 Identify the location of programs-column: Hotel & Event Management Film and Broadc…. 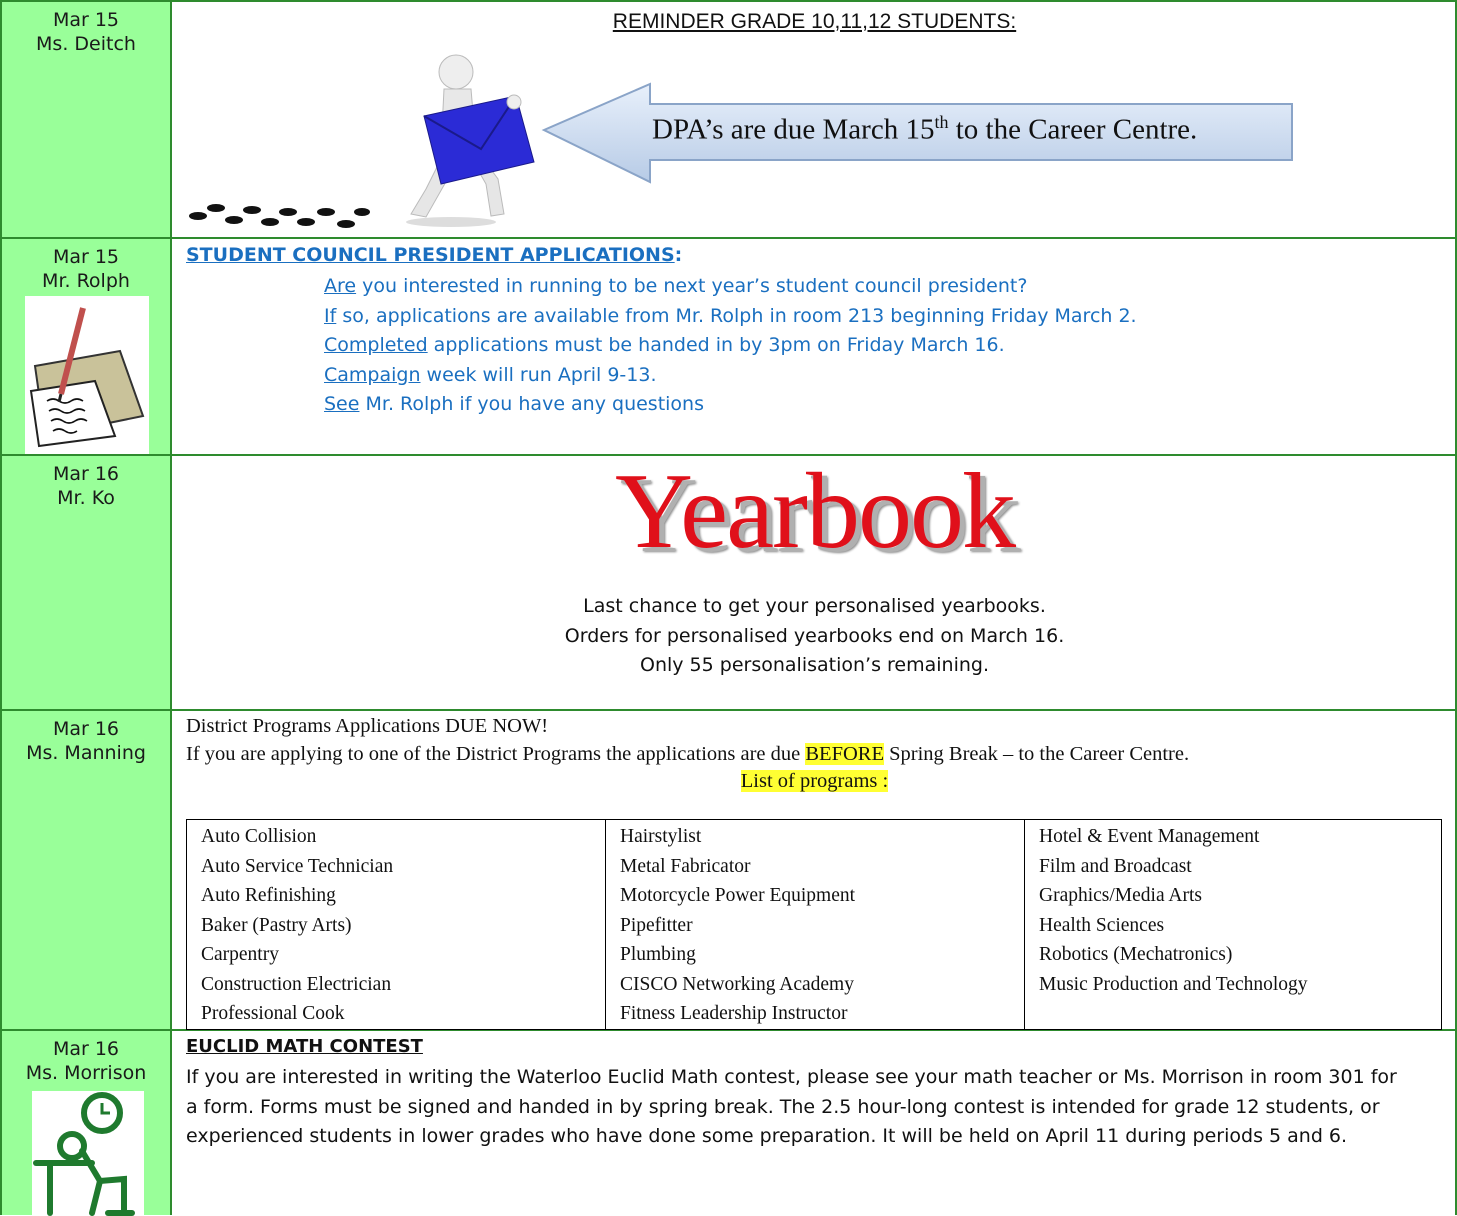
(1233, 924).